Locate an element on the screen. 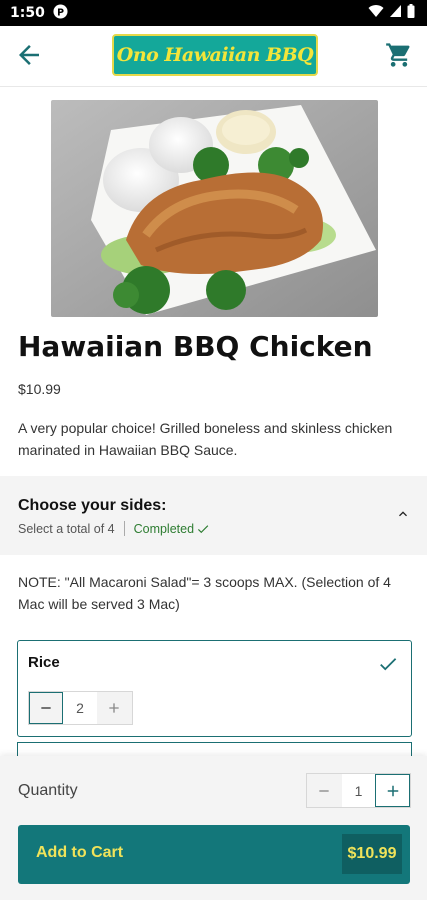 The image size is (427, 900). quantity-label: Quantity is located at coordinates (48, 790).